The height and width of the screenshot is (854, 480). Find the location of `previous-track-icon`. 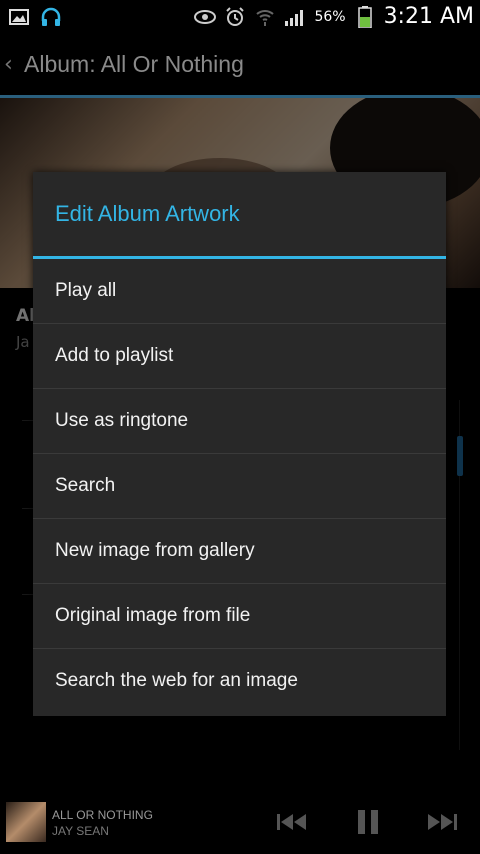

previous-track-icon is located at coordinates (292, 822).